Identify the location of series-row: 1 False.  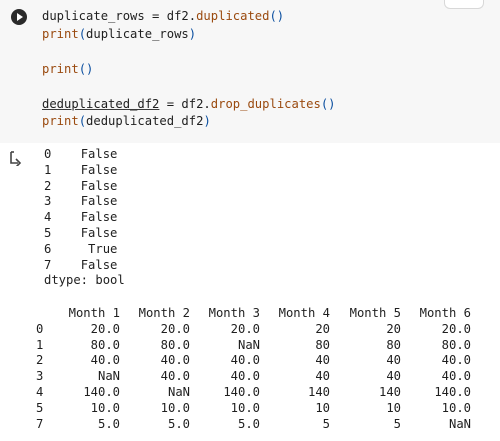
(81, 169).